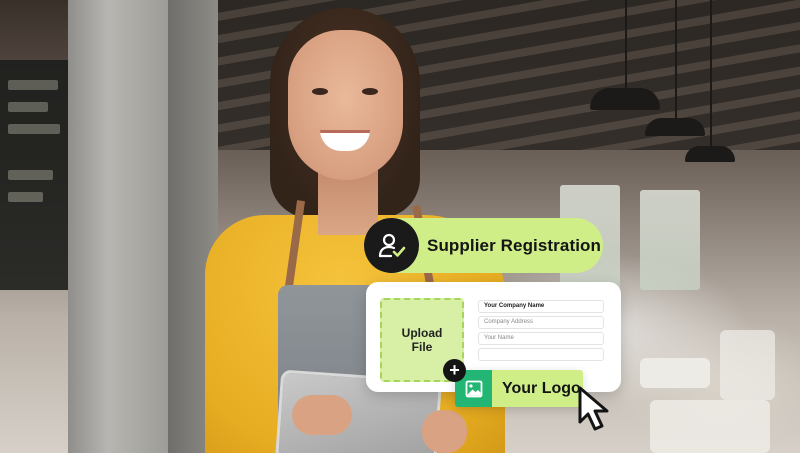 This screenshot has width=800, height=453. I want to click on supplier-registration-pill: Supplier Registration, so click(483, 245).